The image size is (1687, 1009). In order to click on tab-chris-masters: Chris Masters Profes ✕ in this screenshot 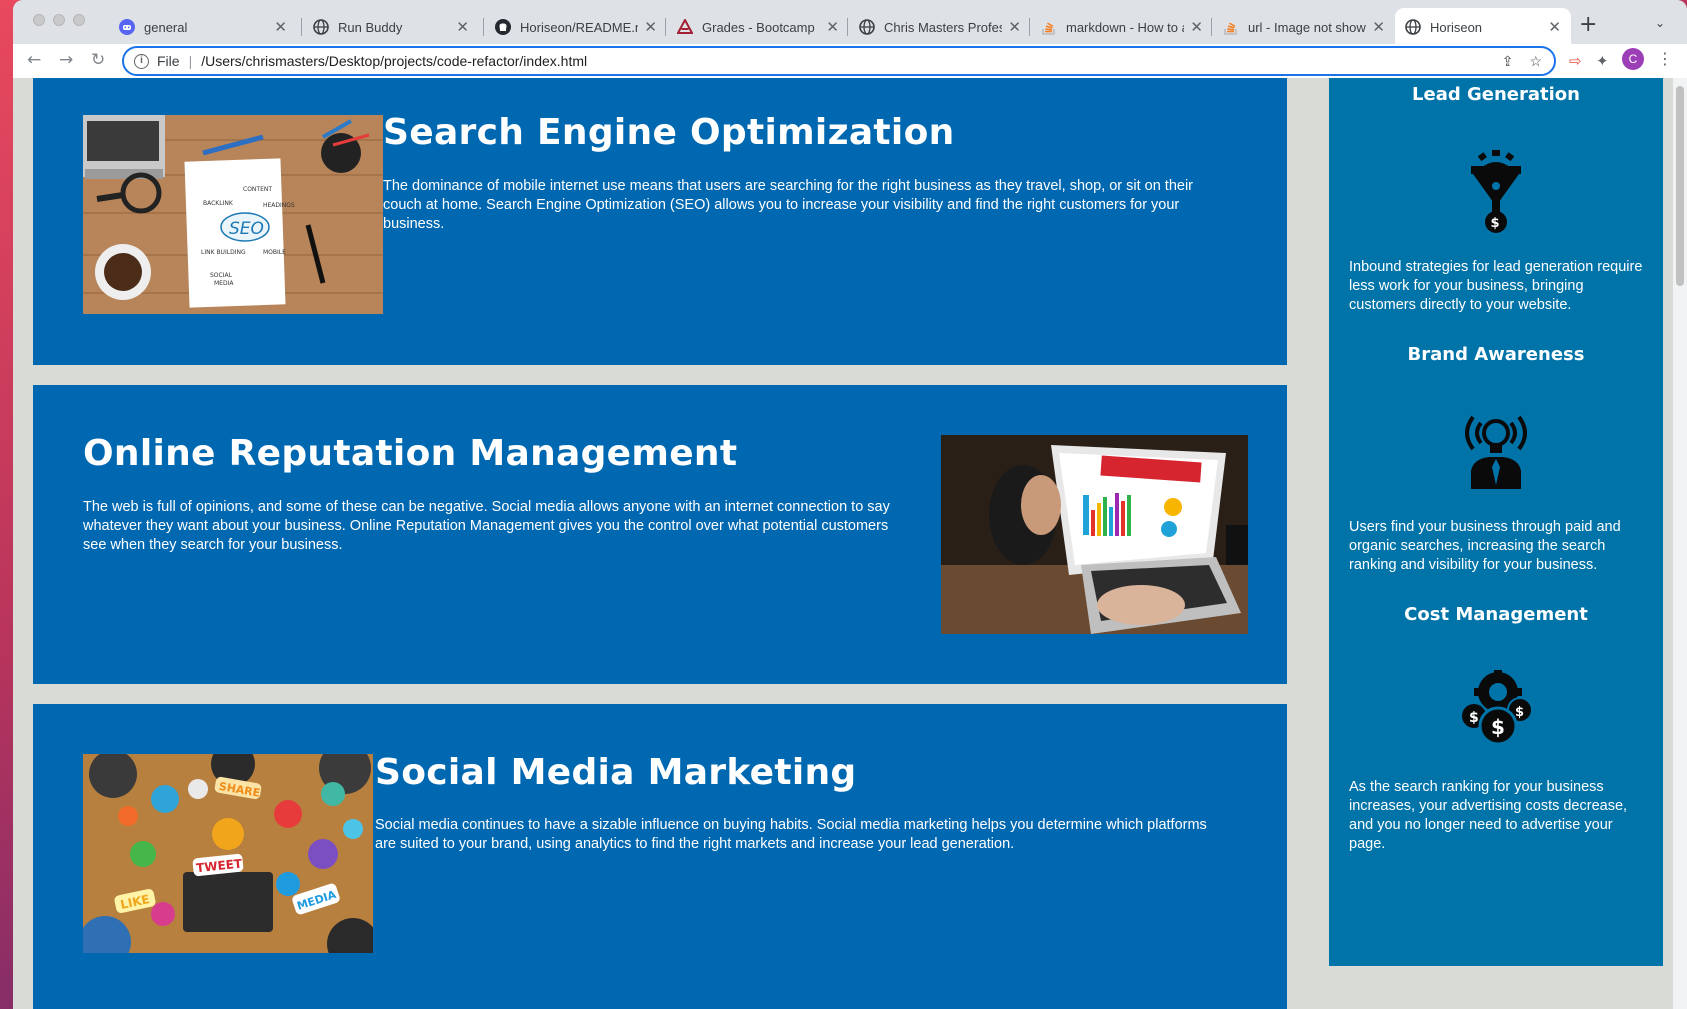, I will do `click(940, 27)`.